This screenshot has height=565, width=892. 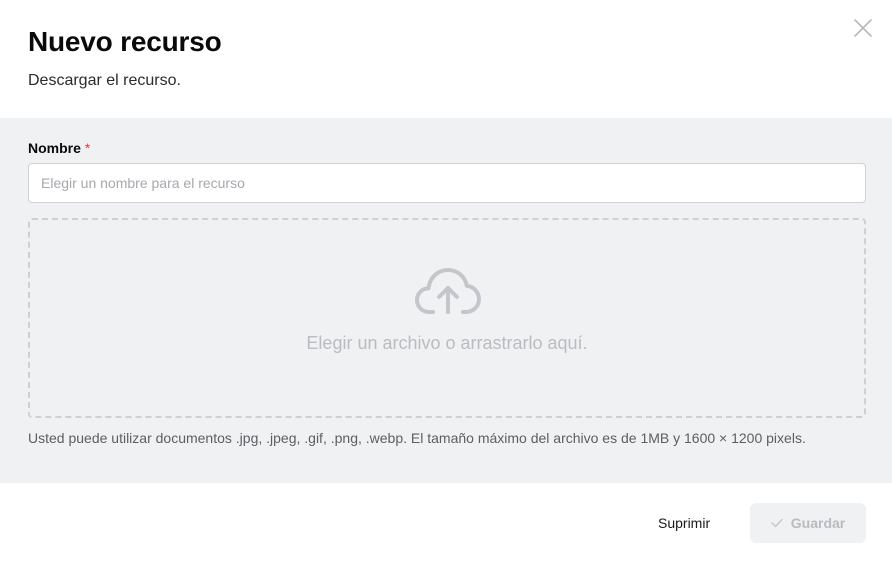 I want to click on required-marker: *, so click(x=87, y=148).